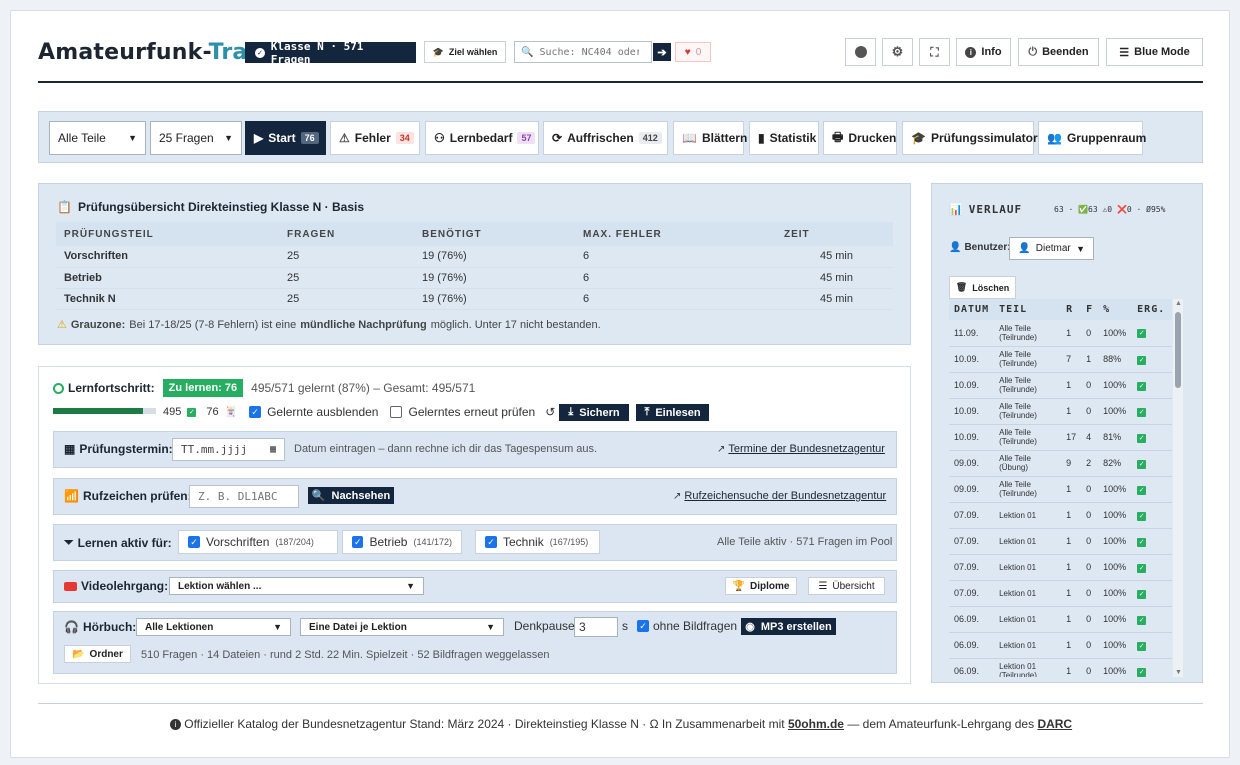 This screenshot has height=765, width=1240. I want to click on lookup-button: 🔍 Nachsehen, so click(351, 495).